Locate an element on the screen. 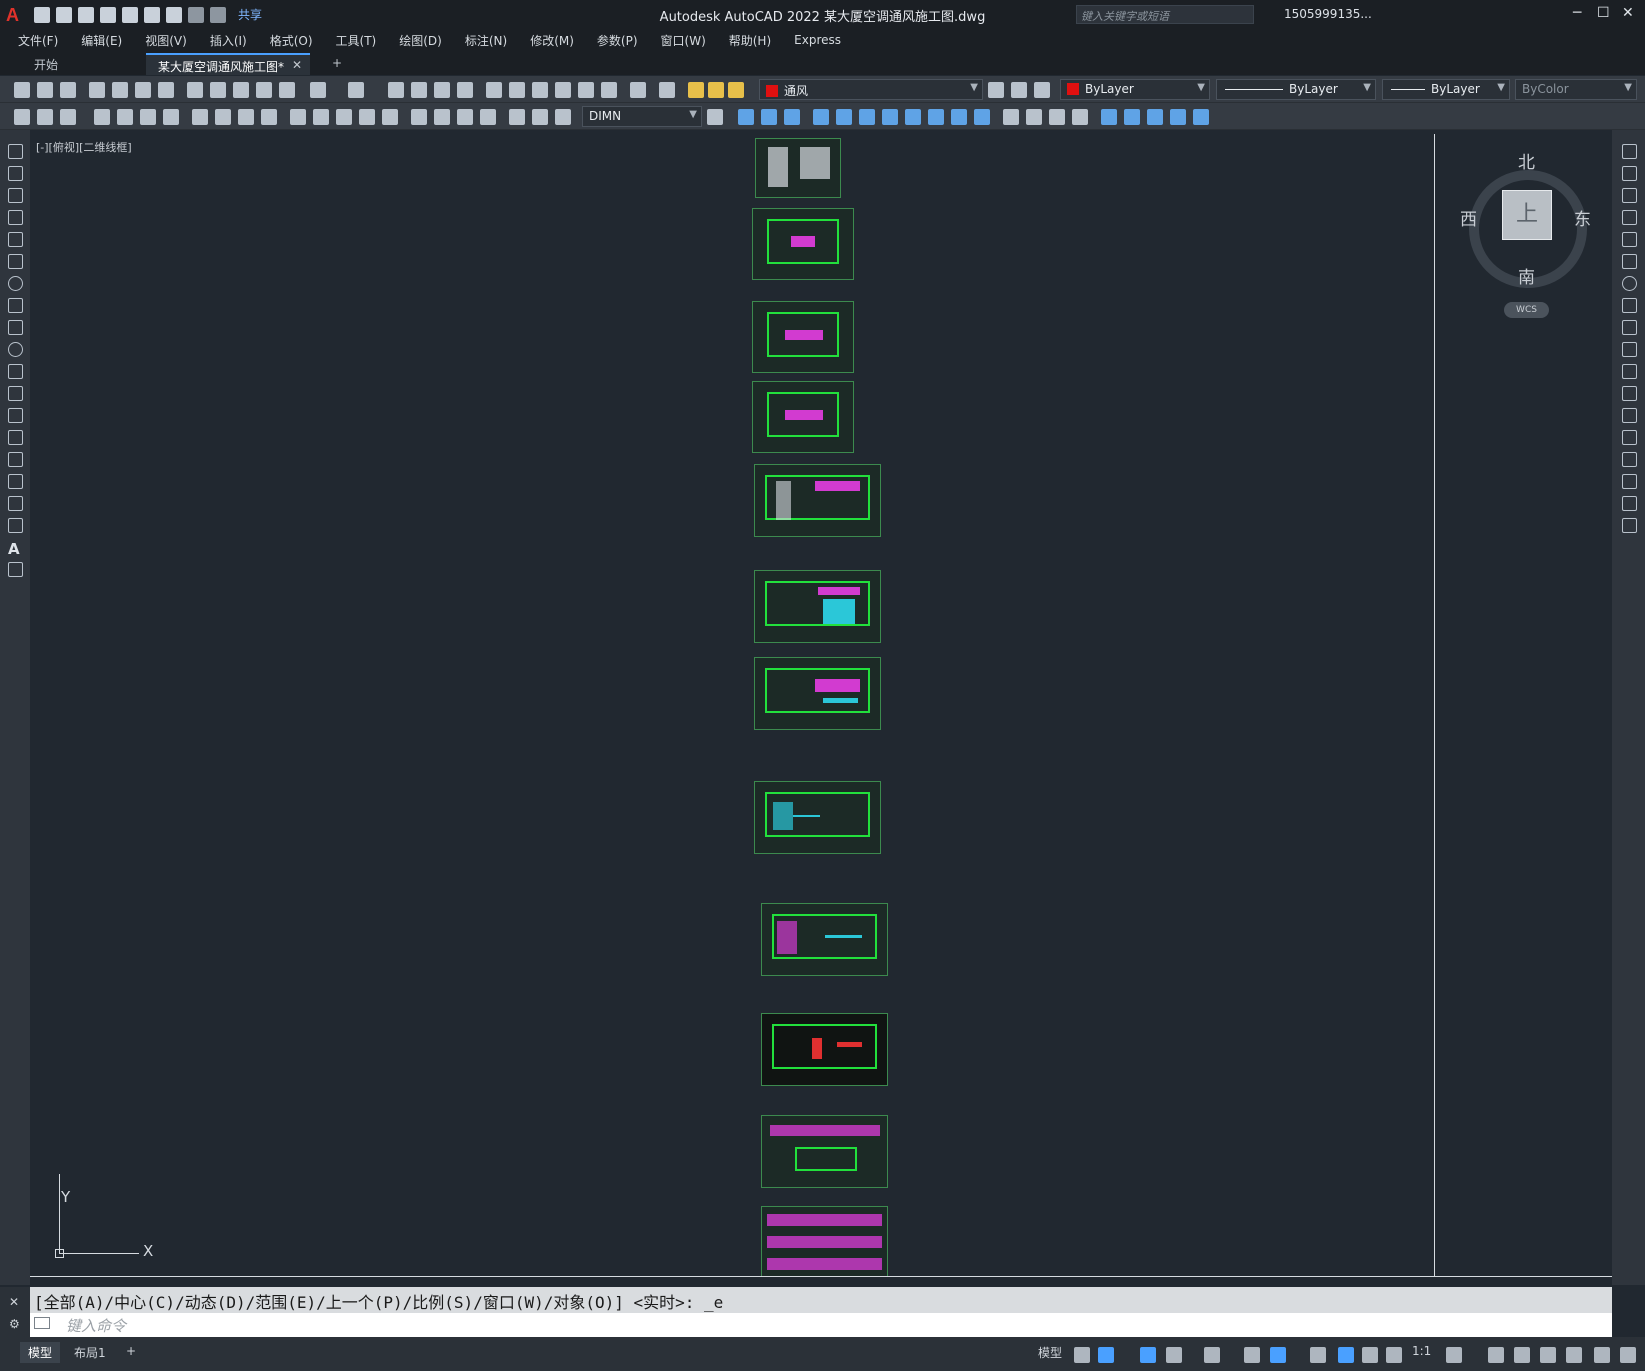  design-center-icon is located at coordinates (517, 90).